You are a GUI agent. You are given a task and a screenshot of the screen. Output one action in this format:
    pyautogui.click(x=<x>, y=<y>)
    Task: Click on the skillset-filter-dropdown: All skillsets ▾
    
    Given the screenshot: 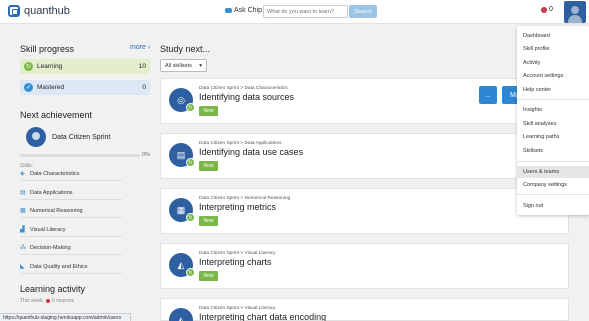 What is the action you would take?
    pyautogui.click(x=183, y=65)
    